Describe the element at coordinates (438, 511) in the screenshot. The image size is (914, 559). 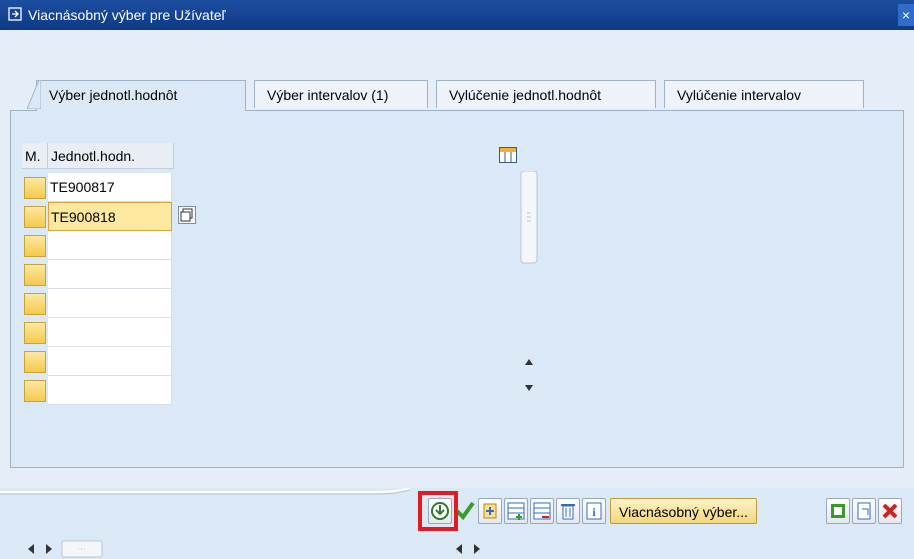
I see `highlight-box` at that location.